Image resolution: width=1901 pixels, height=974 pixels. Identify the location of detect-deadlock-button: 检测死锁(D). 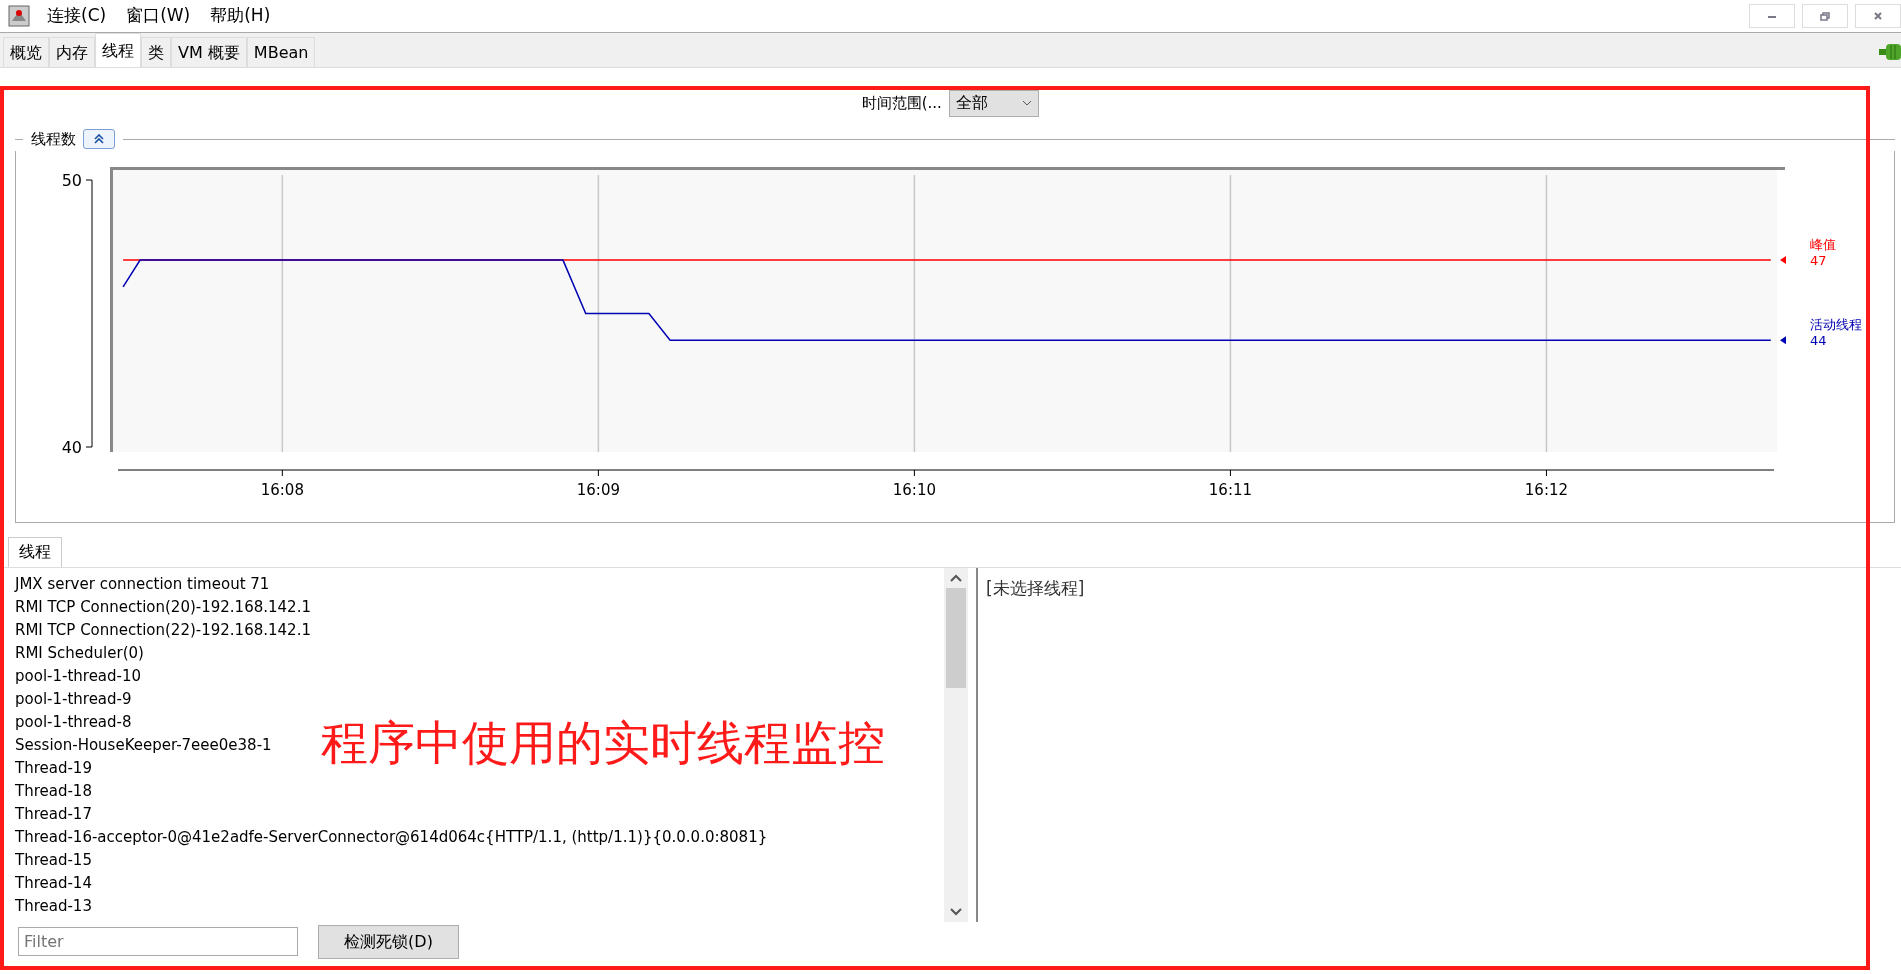
(388, 941).